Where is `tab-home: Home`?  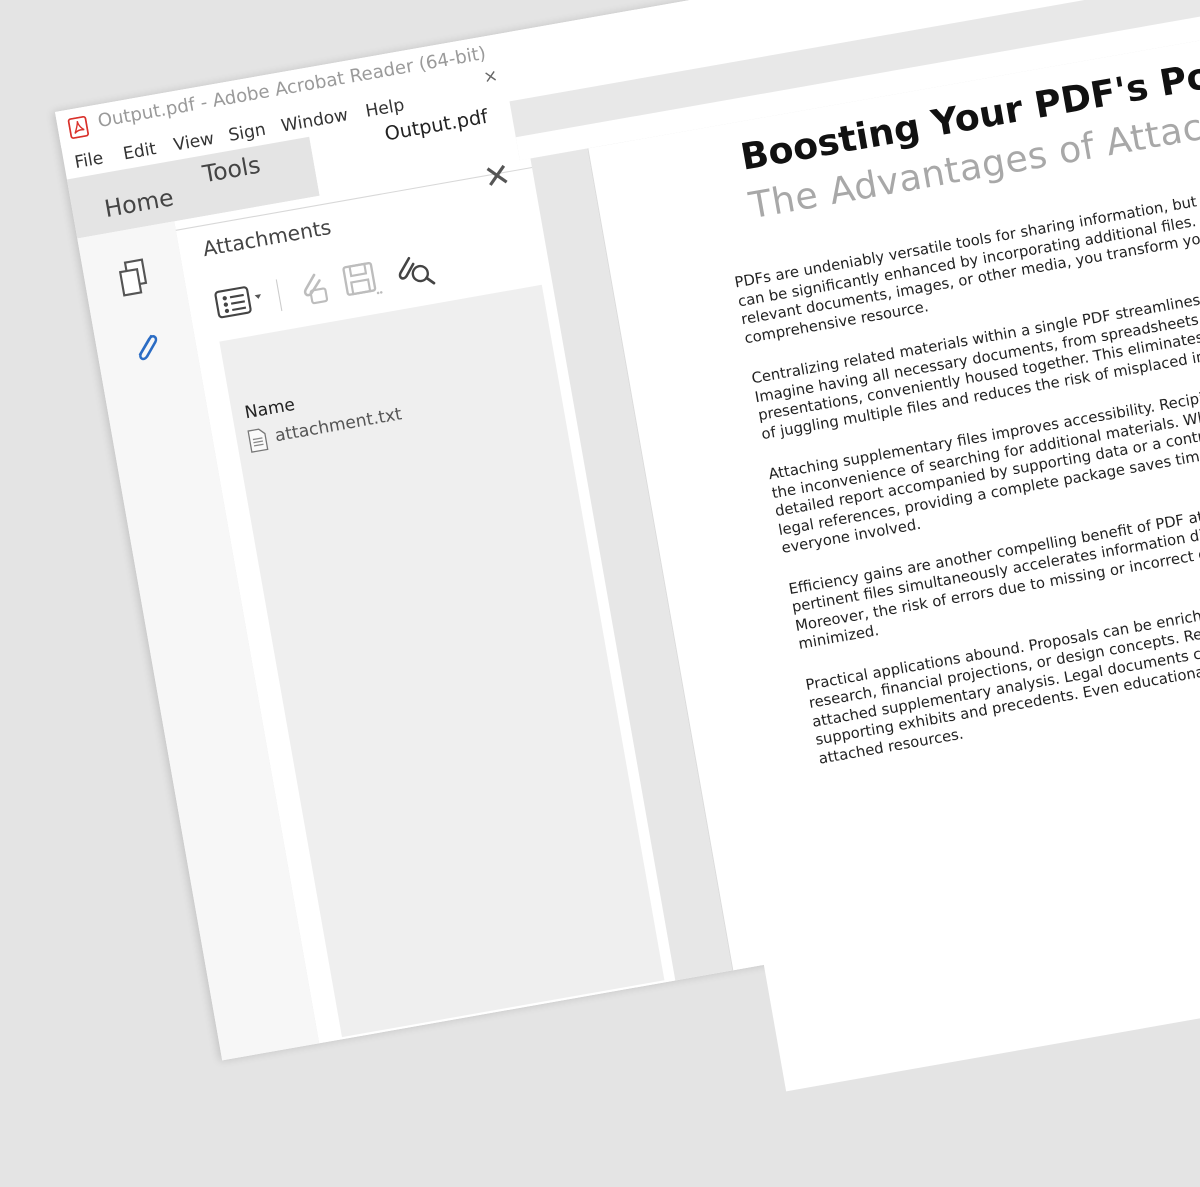
tab-home: Home is located at coordinates (139, 204).